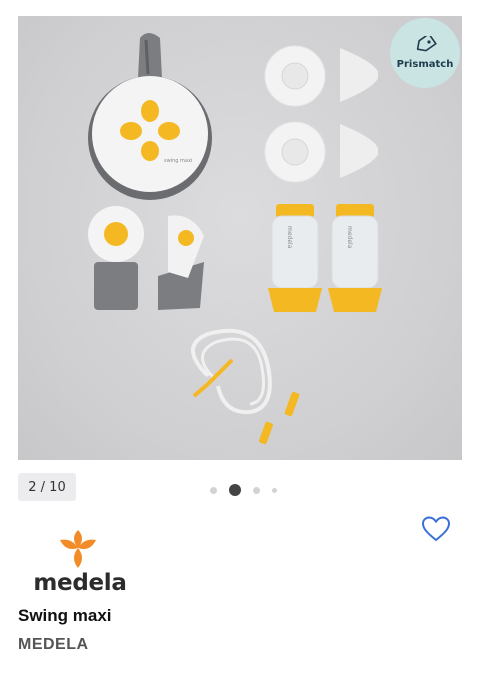 The image size is (480, 674). Describe the element at coordinates (436, 529) in the screenshot. I see `heart-outline-icon` at that location.